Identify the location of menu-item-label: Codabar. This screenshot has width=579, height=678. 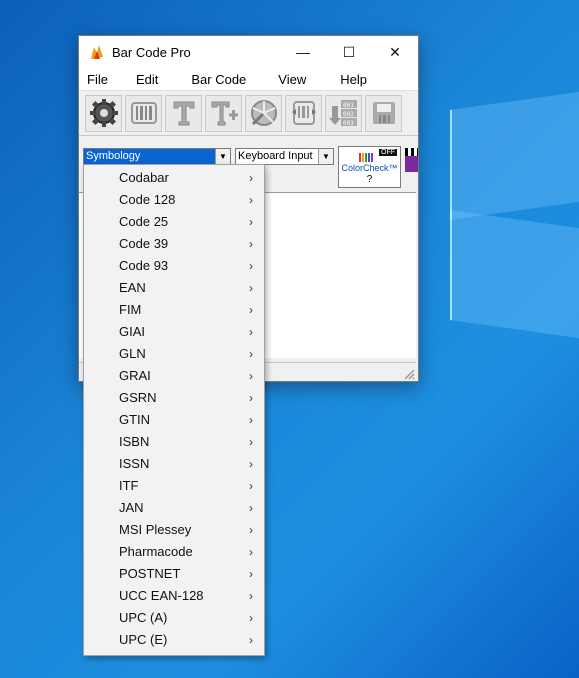
(144, 177).